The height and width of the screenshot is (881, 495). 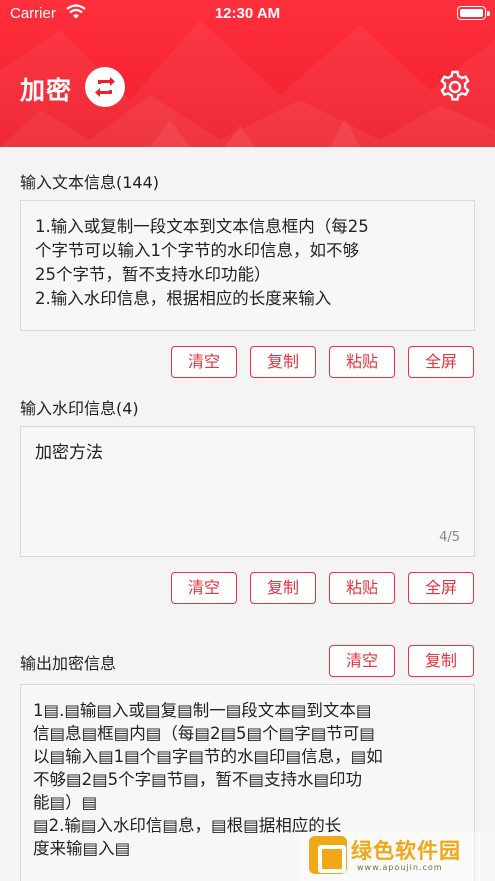 I want to click on watermark-char-counter: 4/5, so click(x=449, y=537).